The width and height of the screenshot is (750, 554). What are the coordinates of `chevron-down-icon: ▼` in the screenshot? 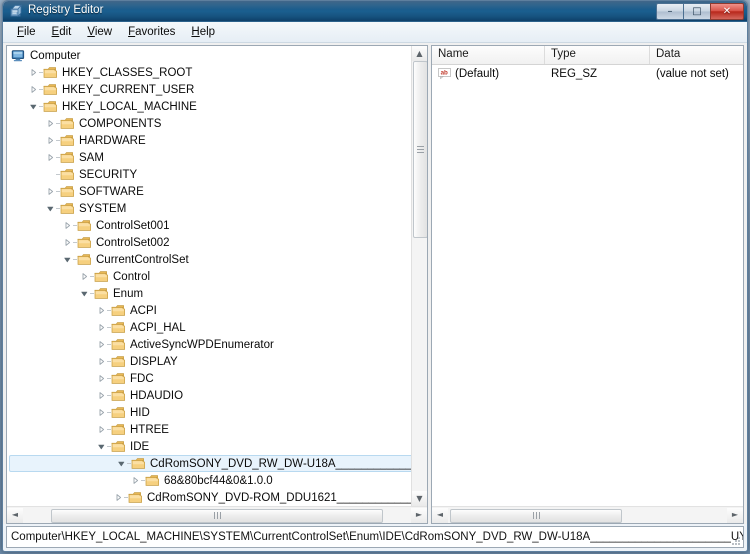 It's located at (419, 498).